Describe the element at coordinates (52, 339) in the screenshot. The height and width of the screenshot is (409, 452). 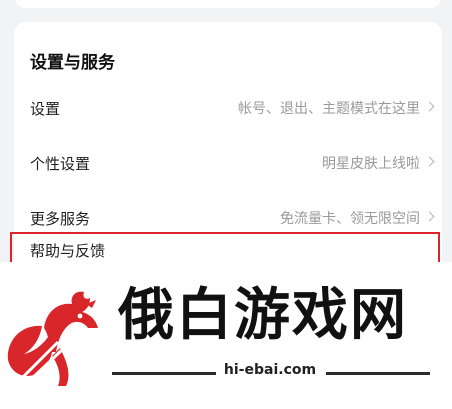
I see `rooster-logo-icon` at that location.